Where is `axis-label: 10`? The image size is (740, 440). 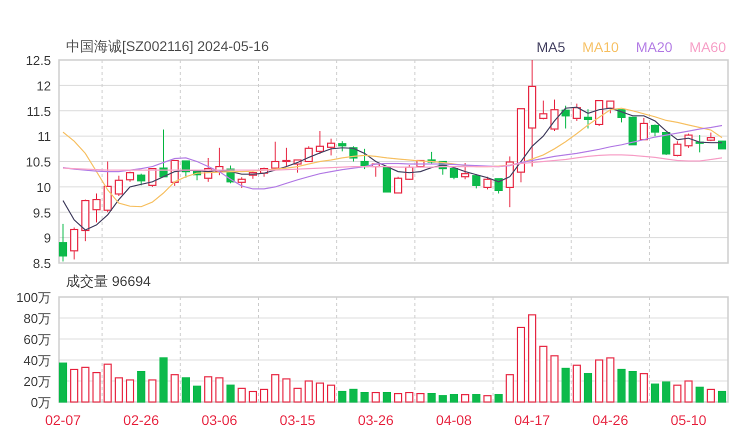
axis-label: 10 is located at coordinates (43, 187).